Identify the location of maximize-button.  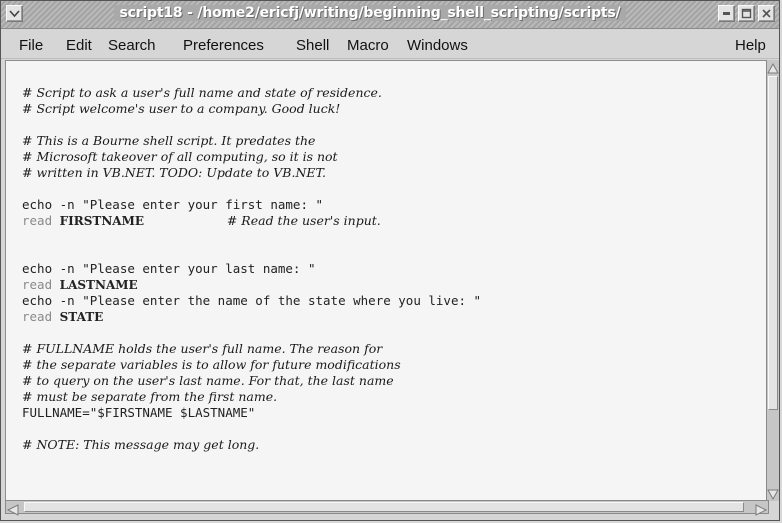
(746, 13).